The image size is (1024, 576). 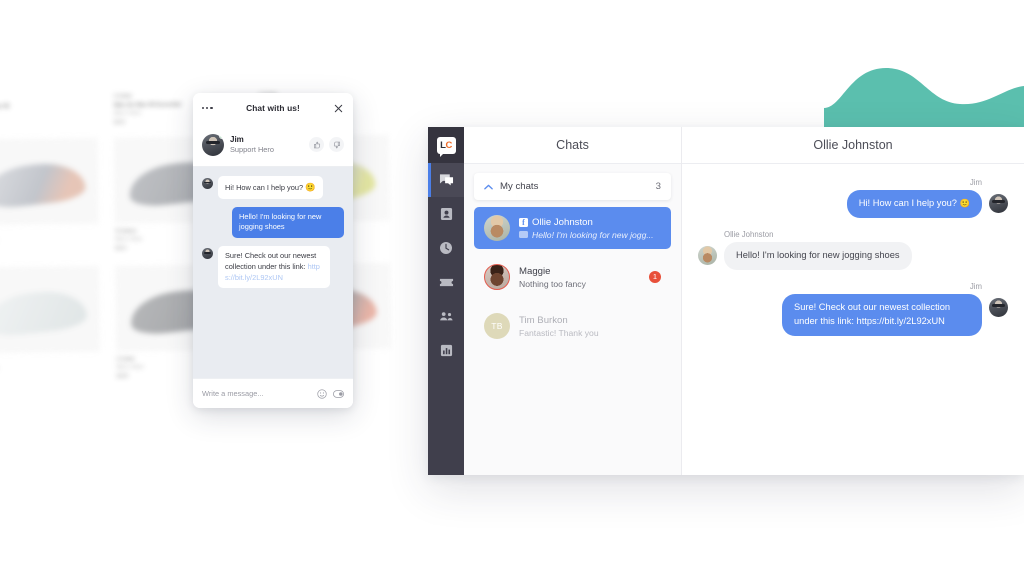 I want to click on chat-item-name-row: f Ollie Johnston, so click(x=590, y=222).